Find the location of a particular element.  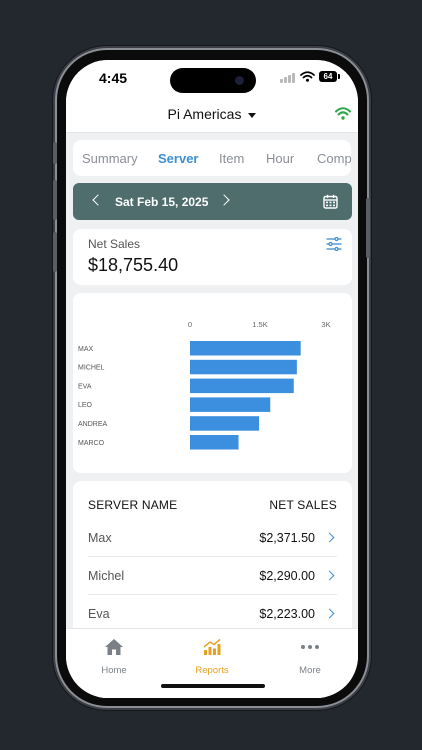

report-tabs: Summary Server Item Hour Compa is located at coordinates (212, 158).